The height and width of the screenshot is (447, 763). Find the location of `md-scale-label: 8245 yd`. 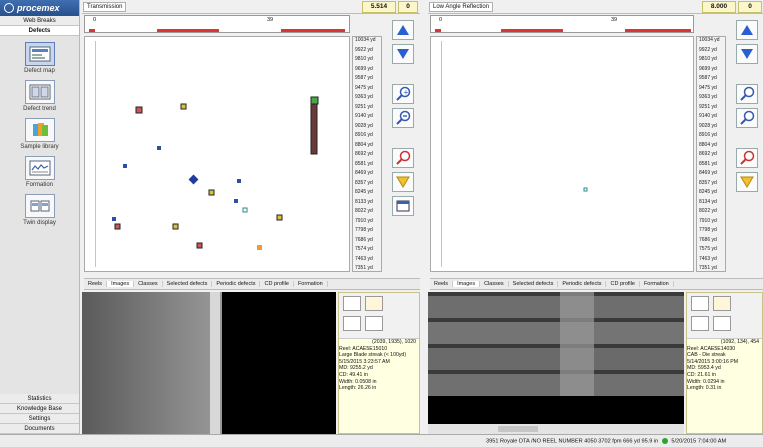

md-scale-label: 8245 yd is located at coordinates (364, 192).